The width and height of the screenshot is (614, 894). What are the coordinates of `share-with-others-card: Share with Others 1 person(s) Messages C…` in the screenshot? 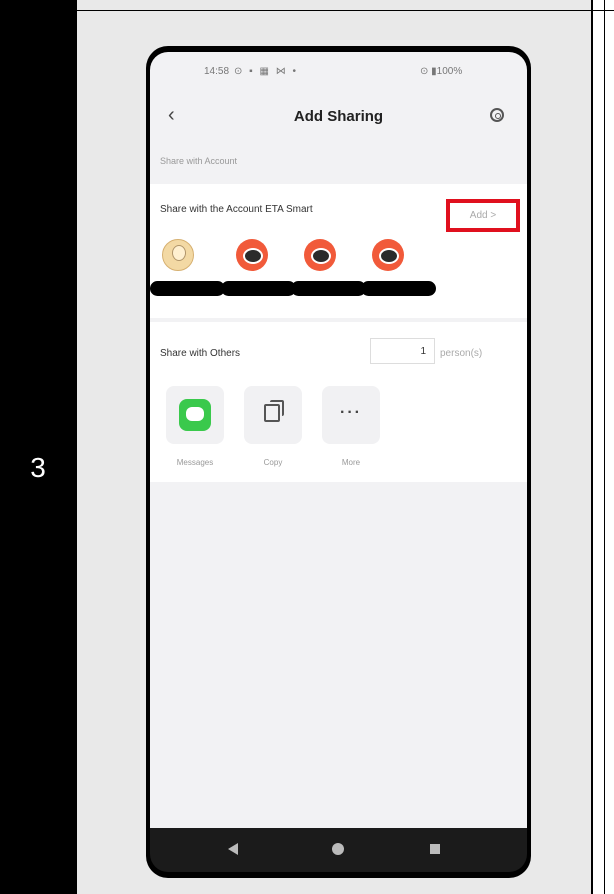 It's located at (338, 402).